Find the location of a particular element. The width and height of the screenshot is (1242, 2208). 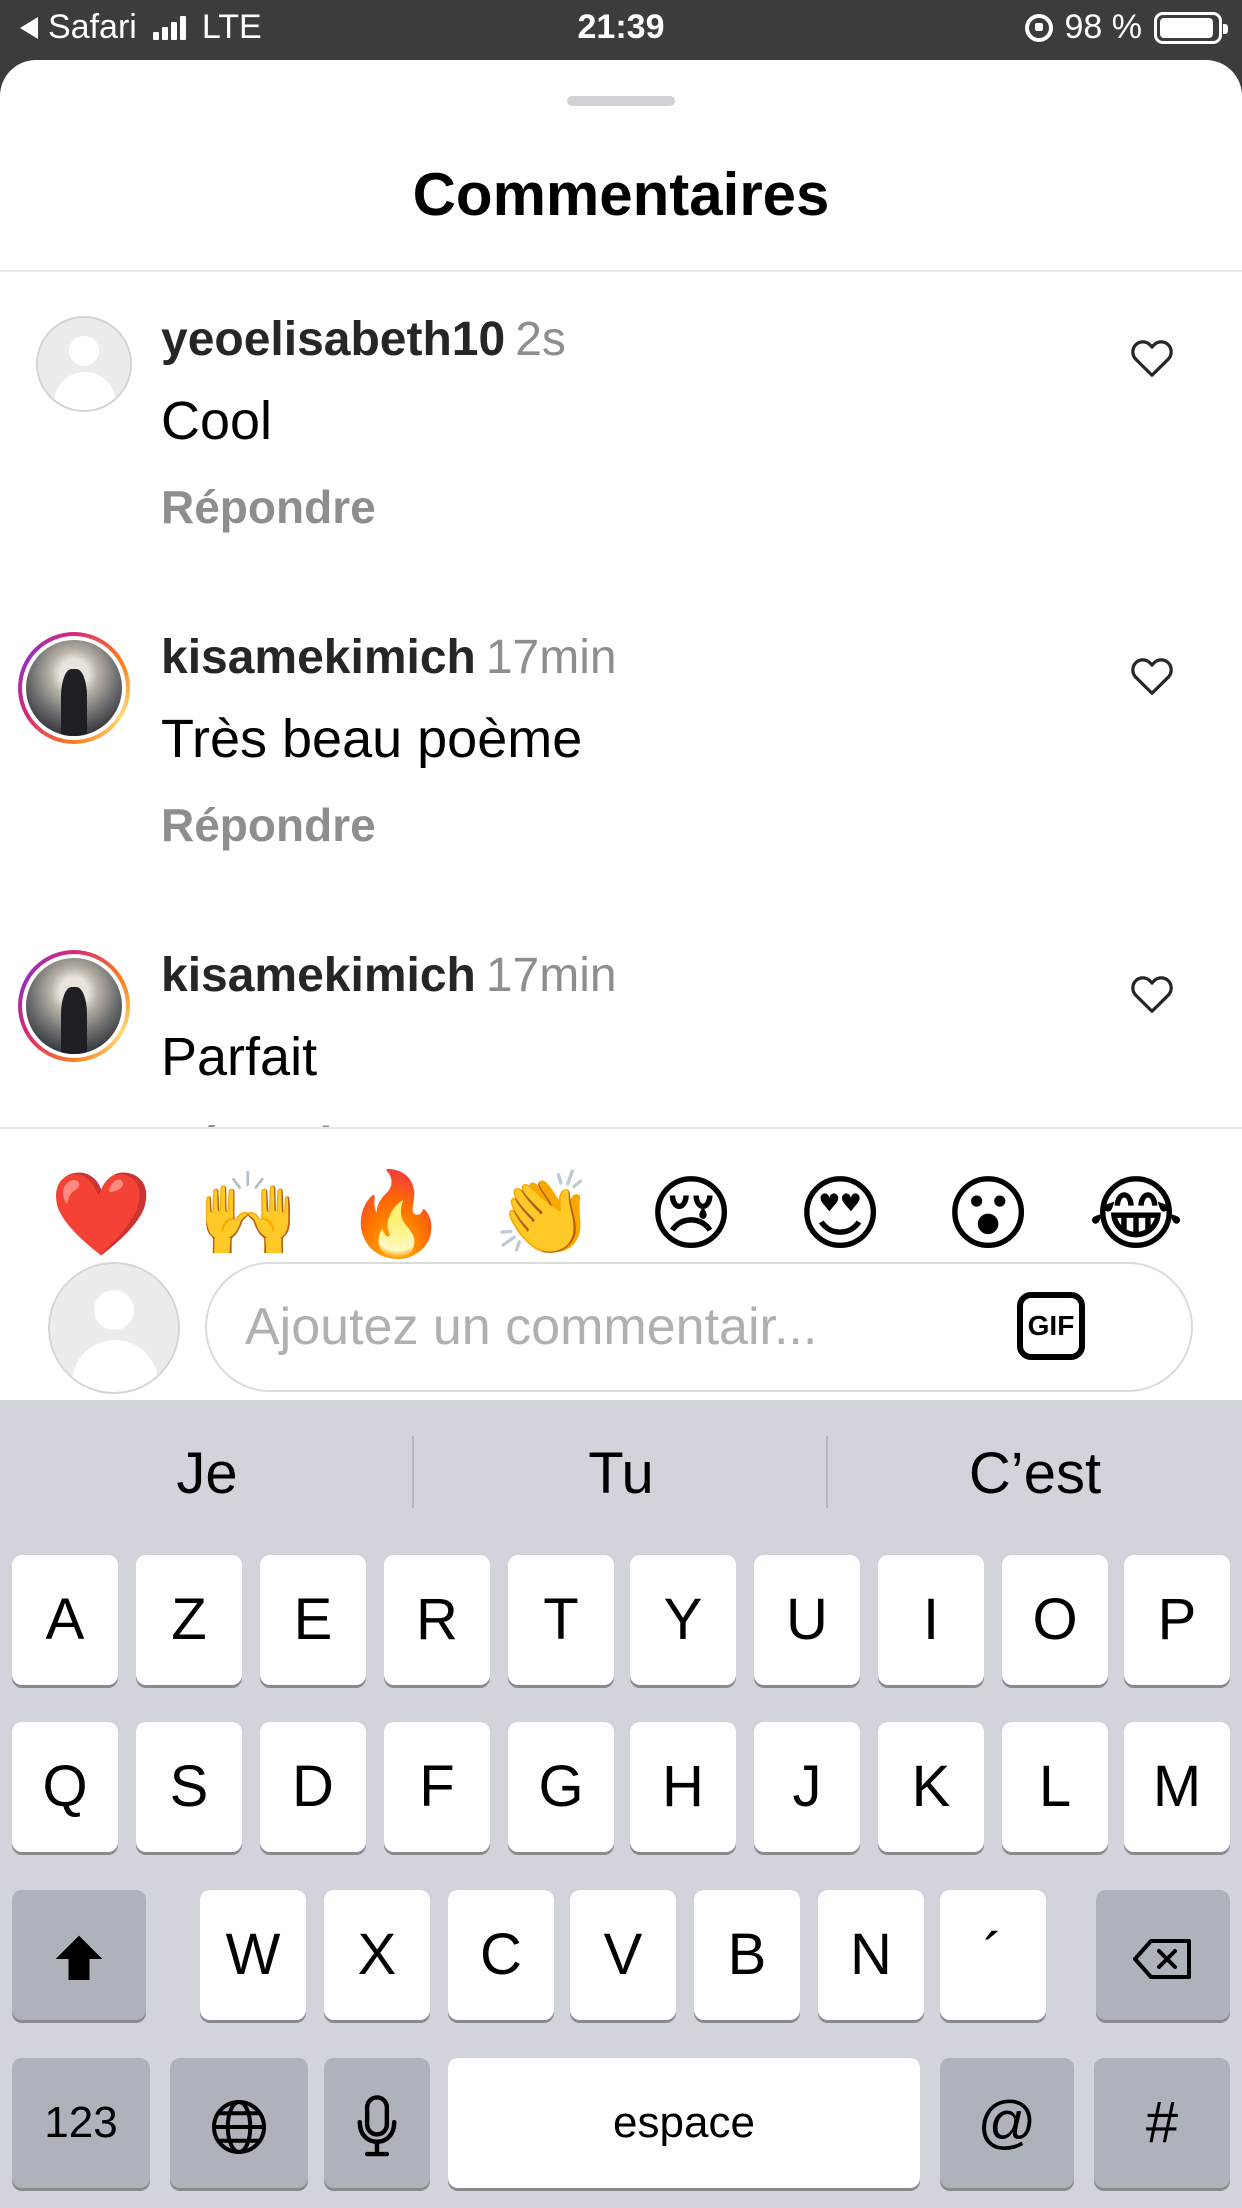

delete-backward-icon is located at coordinates (1162, 1958).